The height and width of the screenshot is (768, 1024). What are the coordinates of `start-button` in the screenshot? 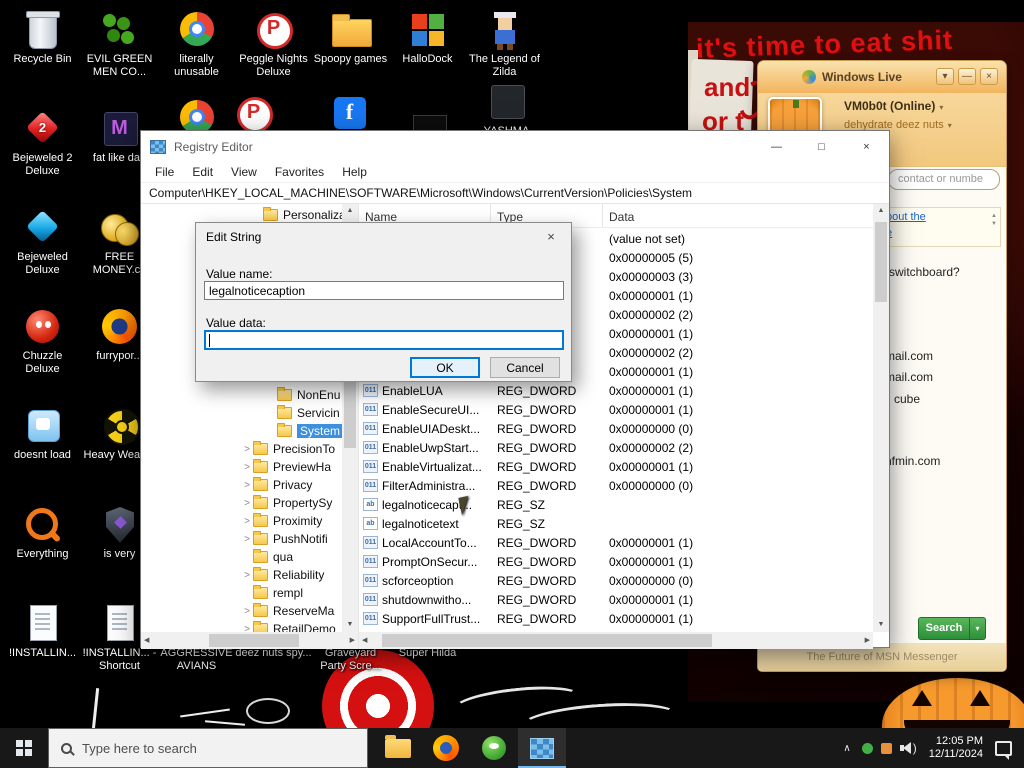 It's located at (24, 748).